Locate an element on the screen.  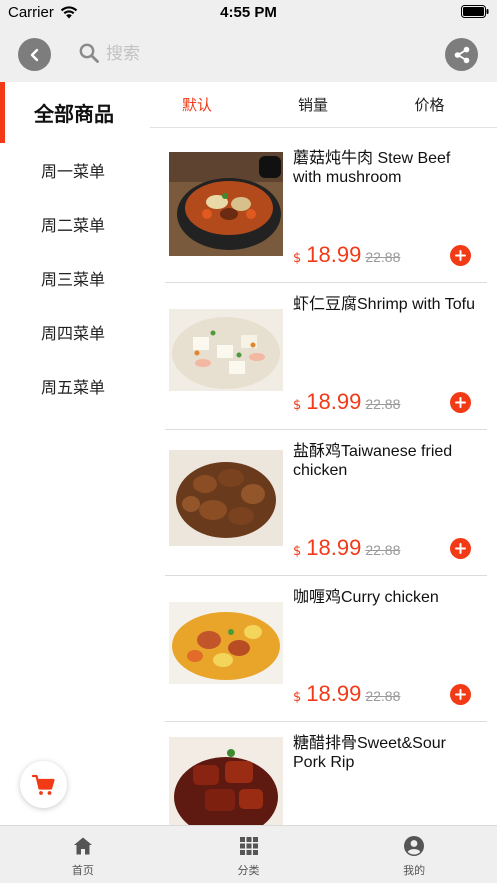
sidebar-item-label: 全部商品 is located at coordinates (74, 114).